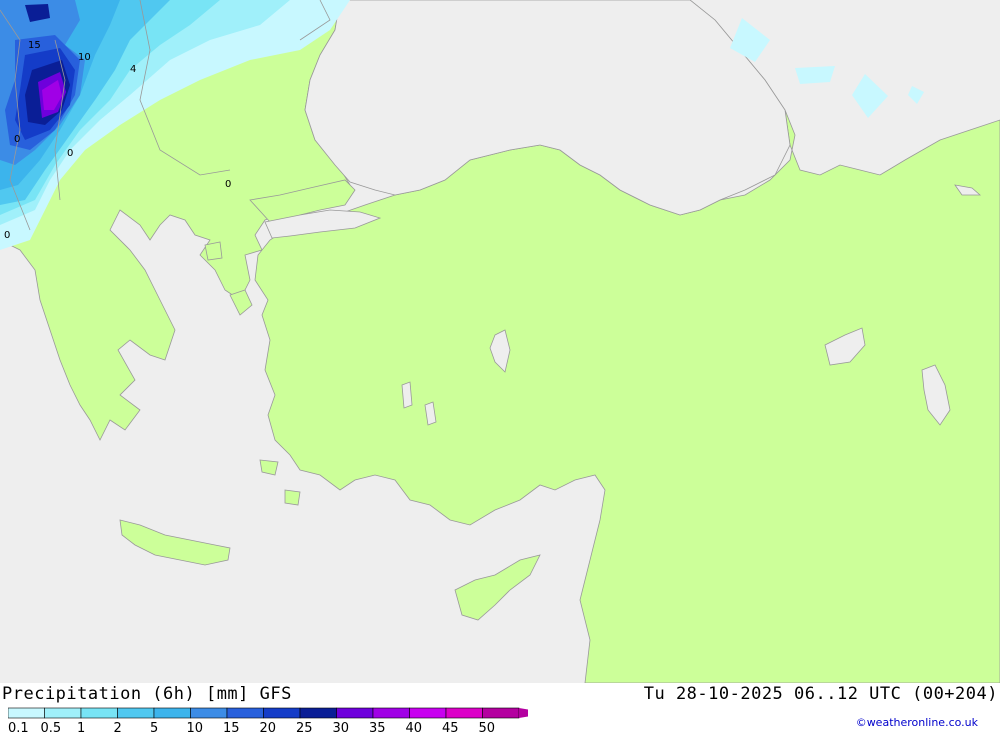 The width and height of the screenshot is (1000, 733). What do you see at coordinates (81, 727) in the screenshot?
I see `legend-label: 1` at bounding box center [81, 727].